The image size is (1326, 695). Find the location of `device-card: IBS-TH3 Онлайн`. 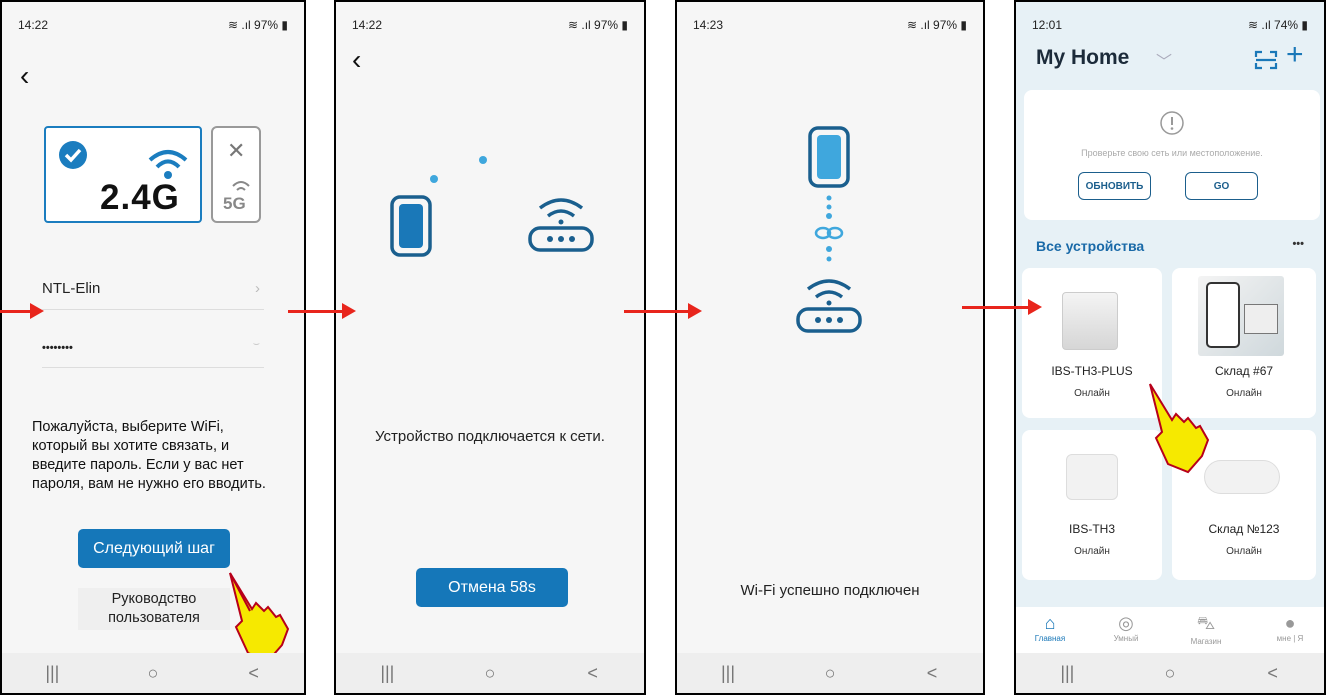

device-card: IBS-TH3 Онлайн is located at coordinates (1092, 505).